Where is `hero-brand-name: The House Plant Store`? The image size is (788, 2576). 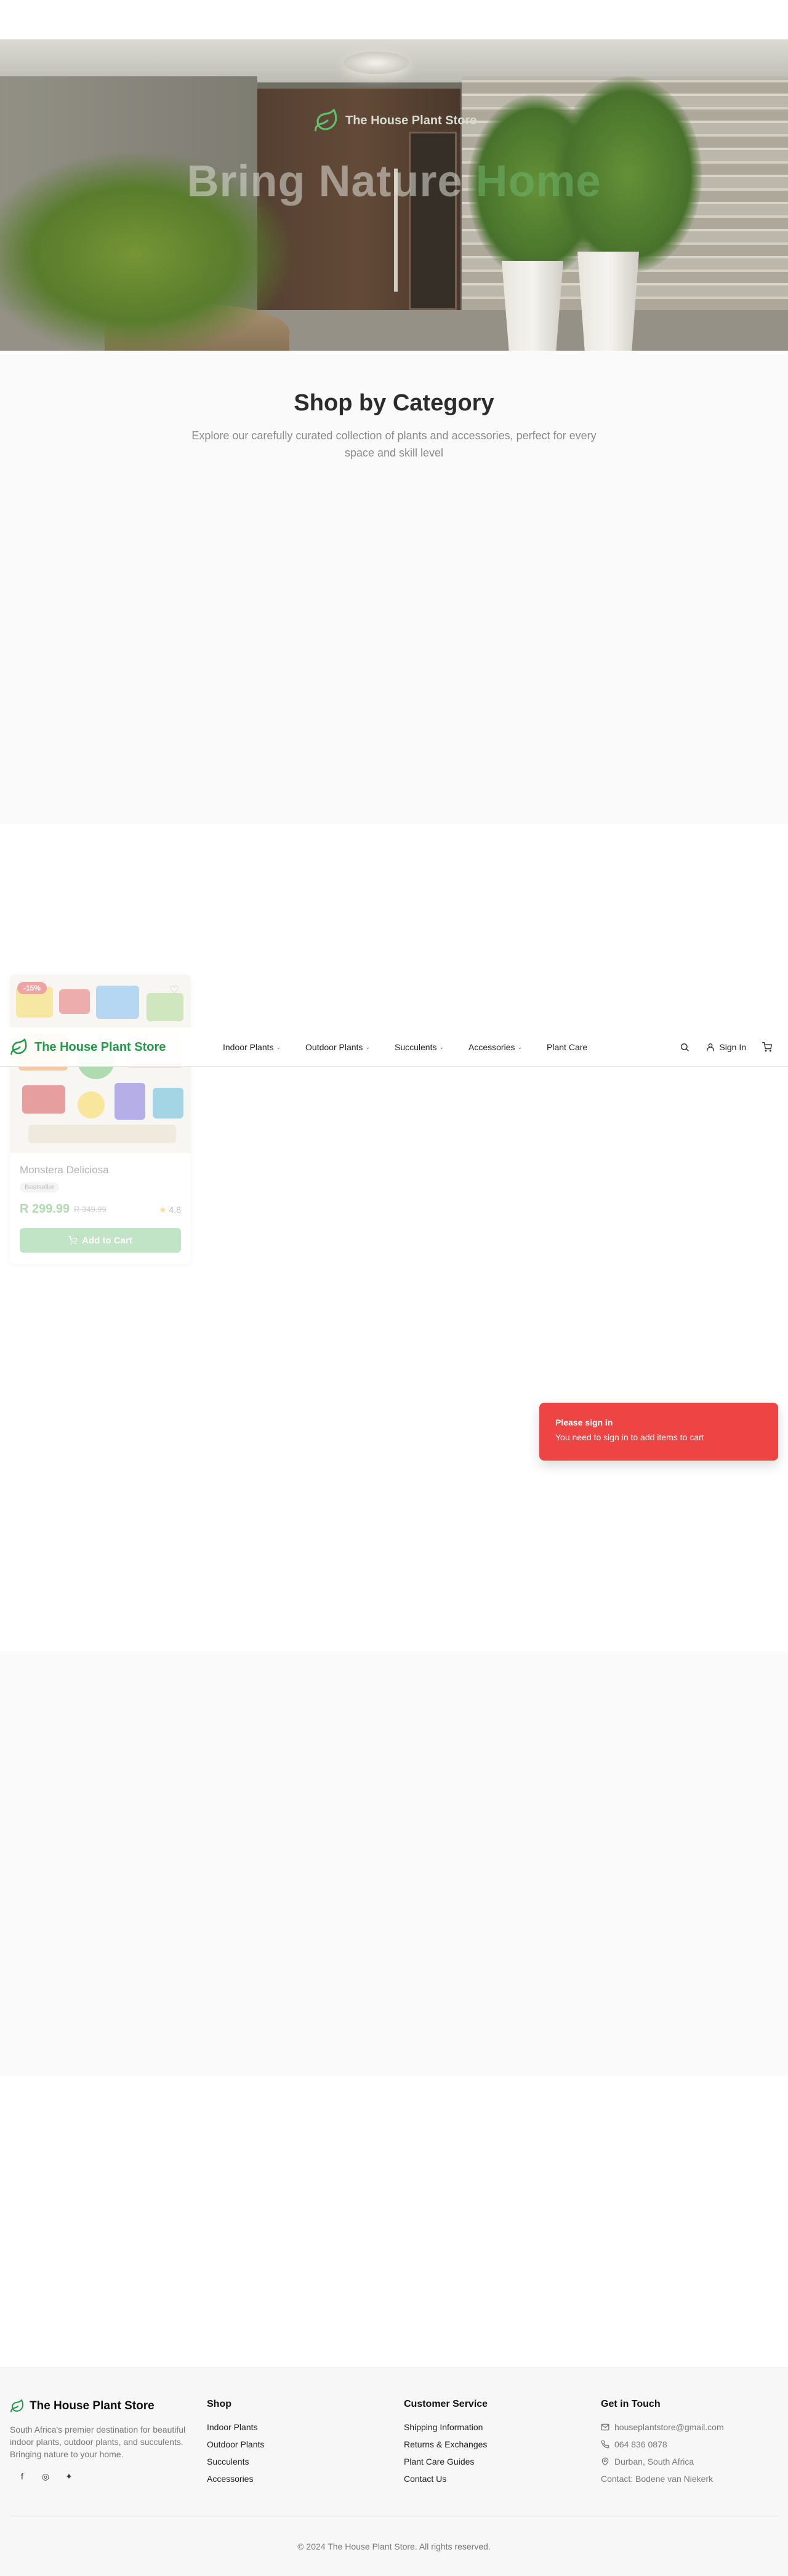 hero-brand-name: The House Plant Store is located at coordinates (411, 120).